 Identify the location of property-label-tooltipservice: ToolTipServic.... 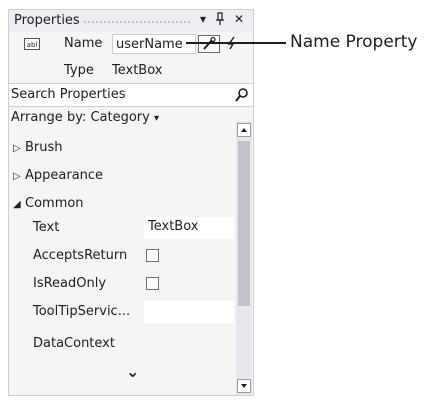
(82, 311).